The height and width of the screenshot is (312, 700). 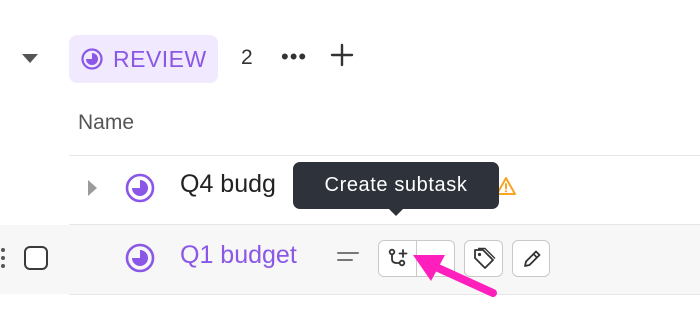 What do you see at coordinates (396, 212) in the screenshot?
I see `tooltip-pointer` at bounding box center [396, 212].